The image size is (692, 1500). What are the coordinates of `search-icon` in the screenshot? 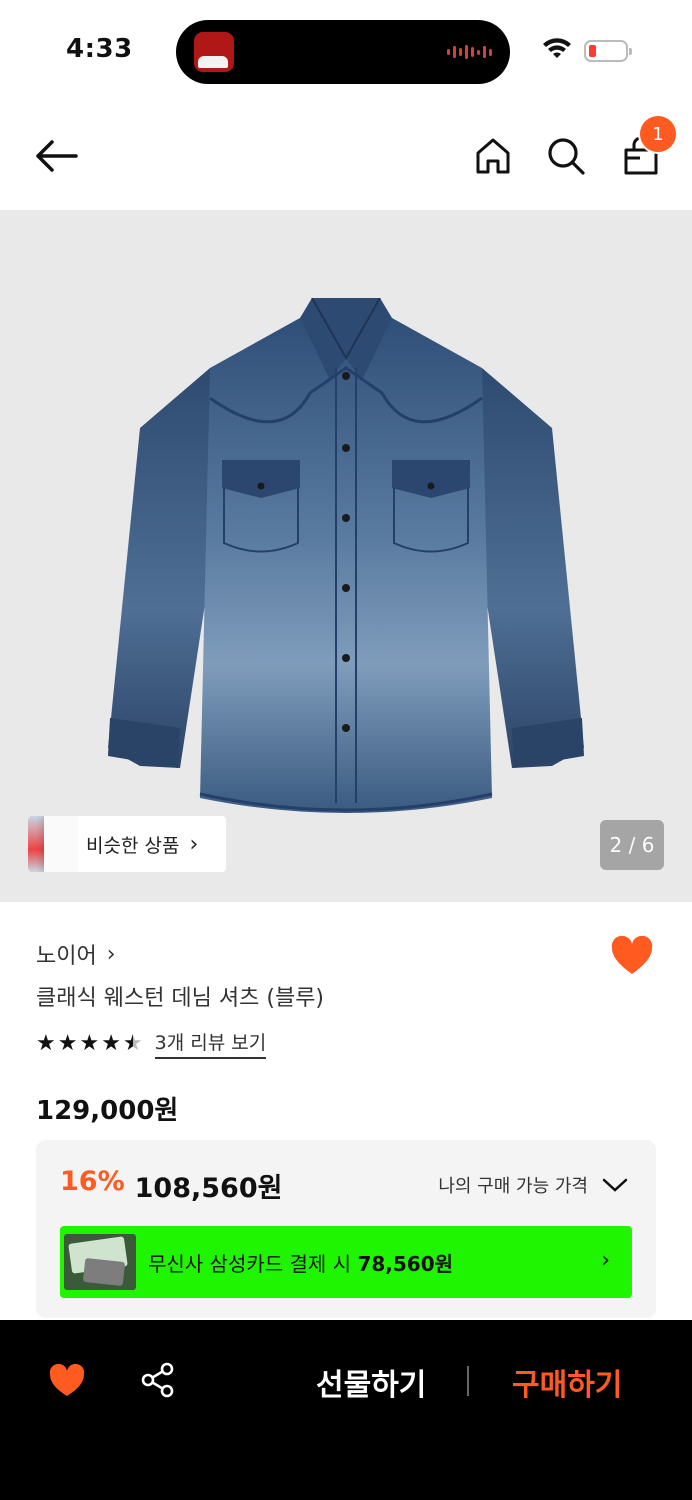 It's located at (566, 156).